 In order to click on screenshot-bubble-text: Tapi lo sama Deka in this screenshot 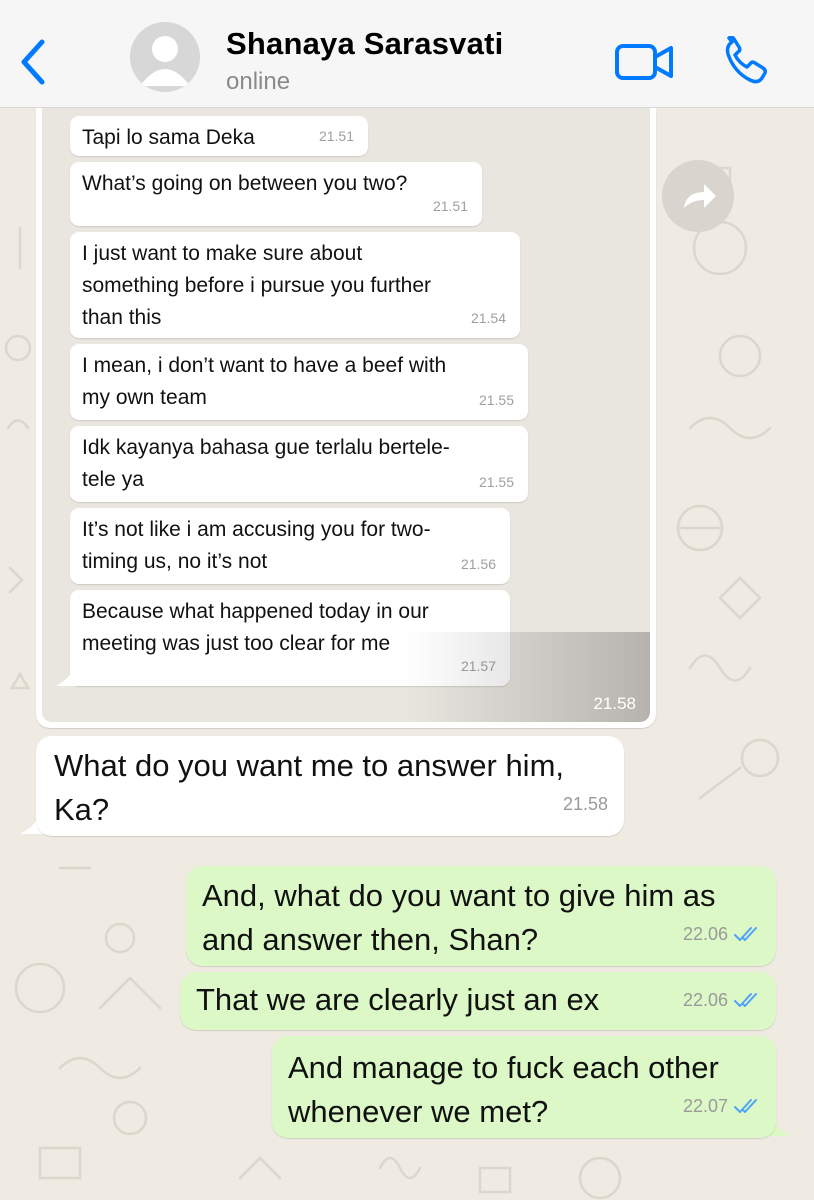, I will do `click(168, 137)`.